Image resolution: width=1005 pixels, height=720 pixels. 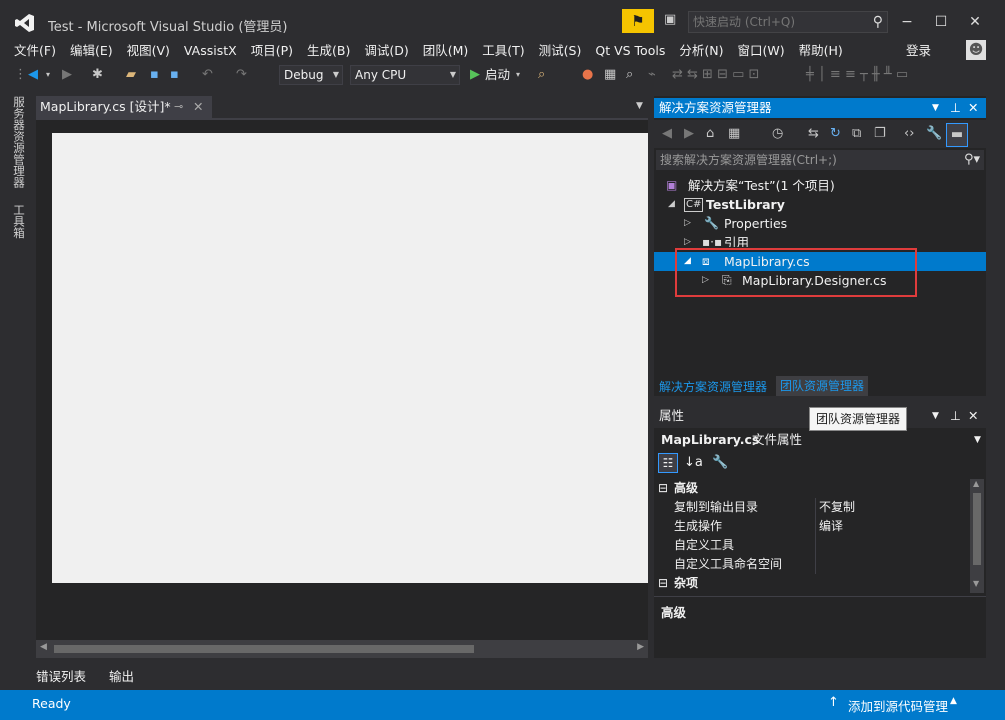 I want to click on menu-tools: 工具(T), so click(x=503, y=51).